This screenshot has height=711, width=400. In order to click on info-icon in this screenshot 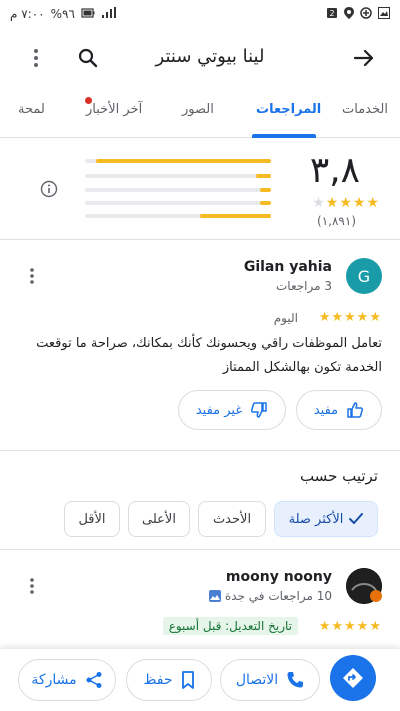, I will do `click(49, 189)`.